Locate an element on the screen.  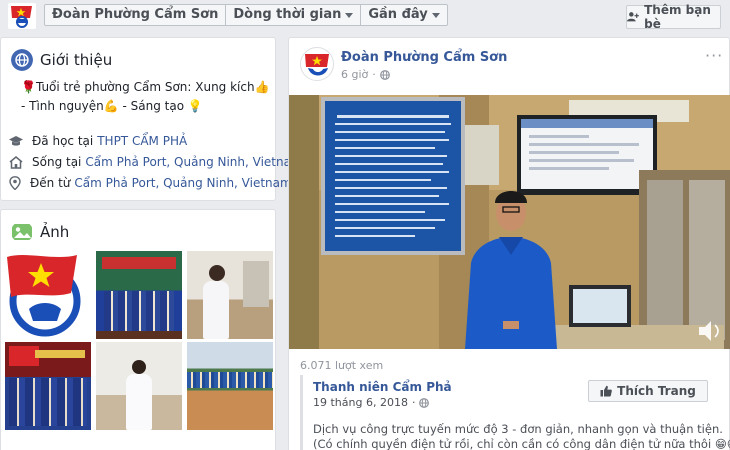
photo-grid is located at coordinates (139, 340).